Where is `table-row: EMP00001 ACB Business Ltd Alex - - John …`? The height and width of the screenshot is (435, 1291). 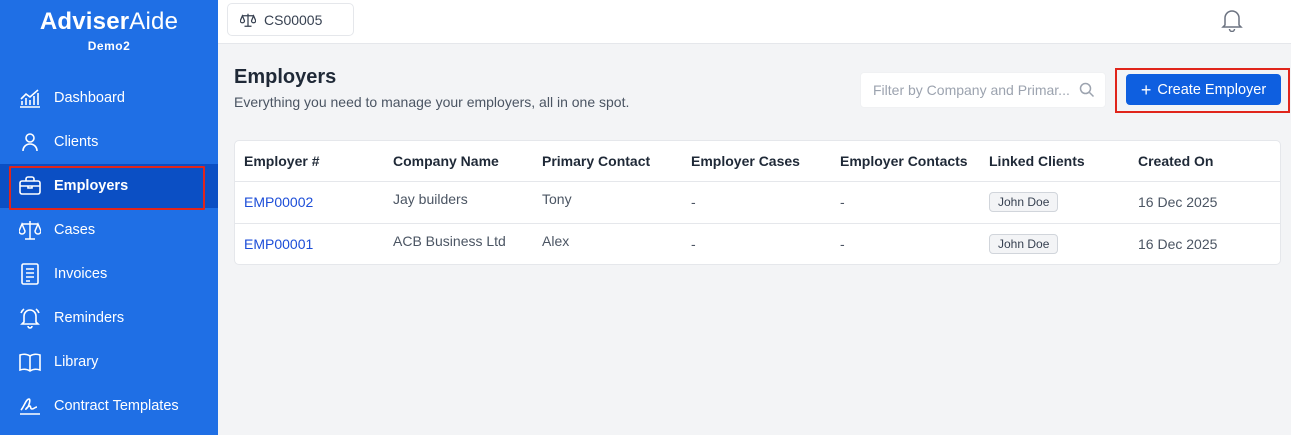 table-row: EMP00001 ACB Business Ltd Alex - - John … is located at coordinates (757, 243).